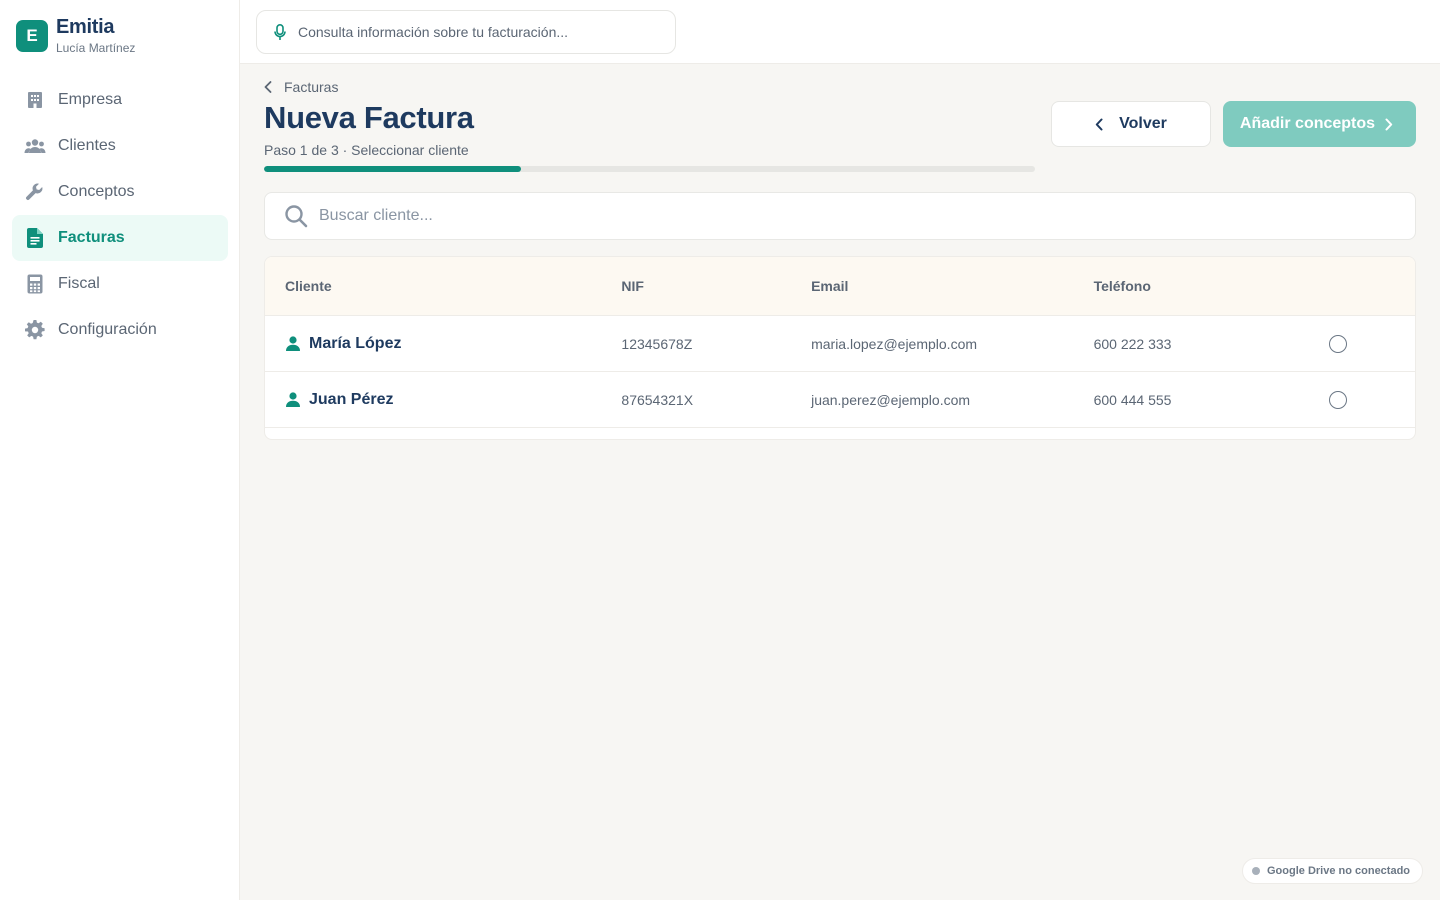 The width and height of the screenshot is (1440, 900). Describe the element at coordinates (1392, 124) in the screenshot. I see `chevron-right-icon` at that location.